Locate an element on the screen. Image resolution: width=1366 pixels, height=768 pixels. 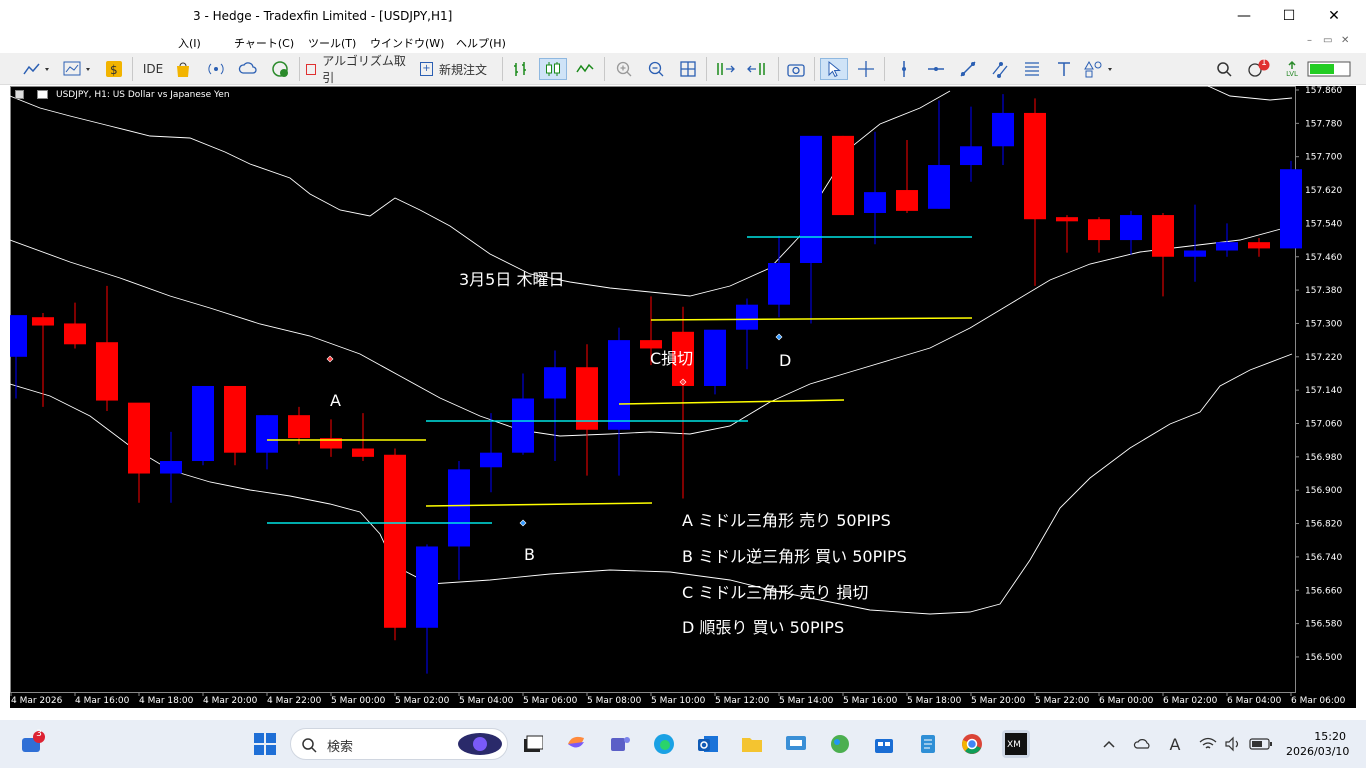
maximize-button: ☐ is located at coordinates (1289, 16).